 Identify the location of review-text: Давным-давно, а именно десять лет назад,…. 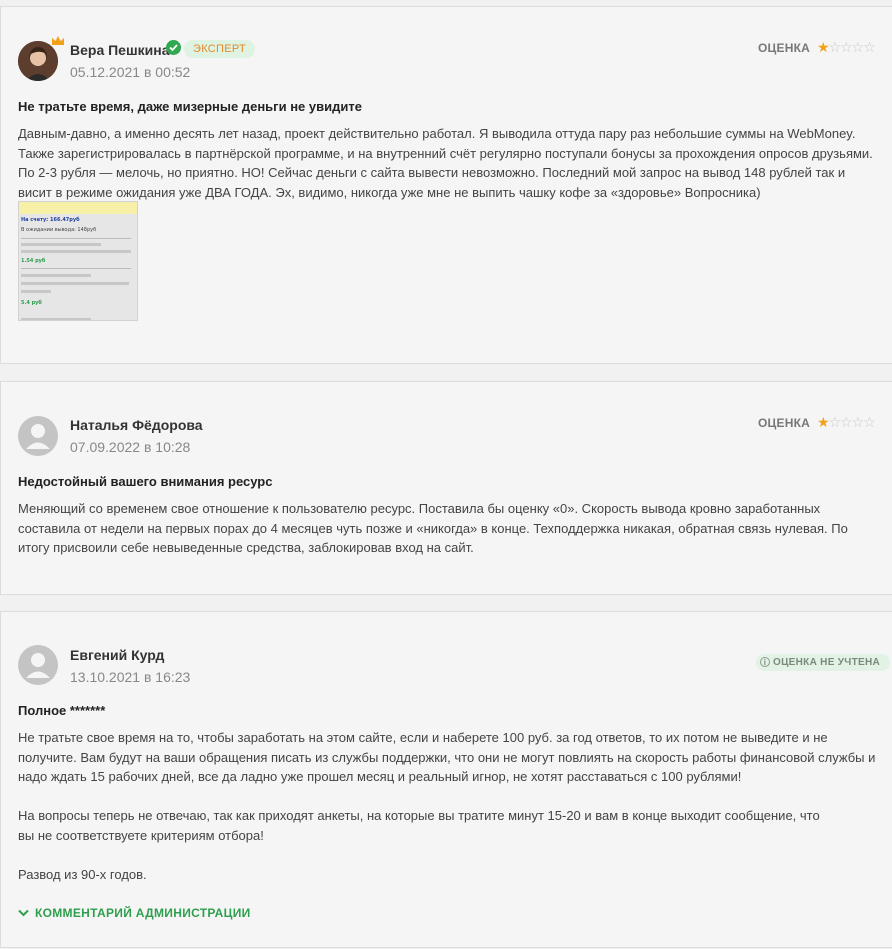
(449, 163).